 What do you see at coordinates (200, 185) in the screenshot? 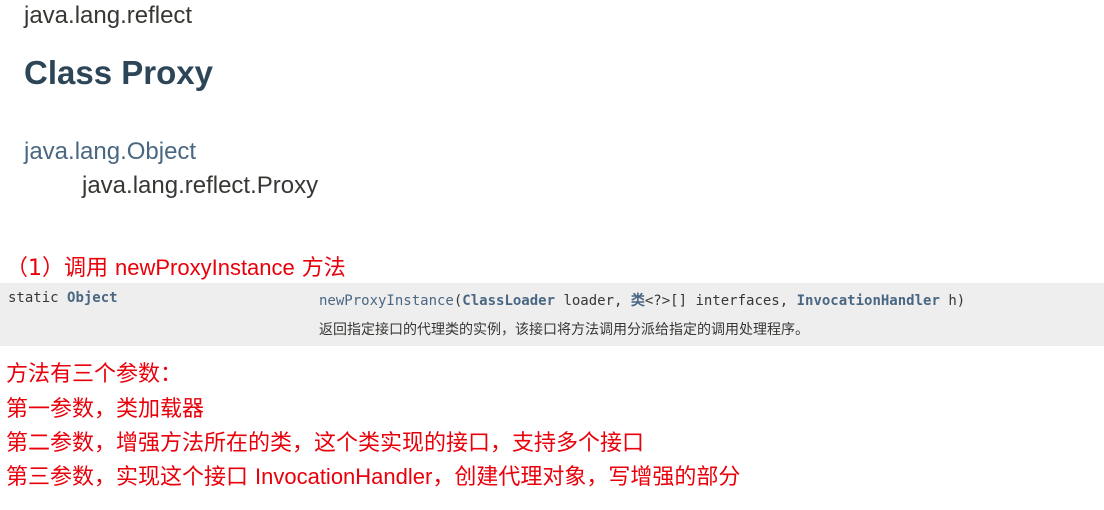
I see `inheritance-child: java.lang.reflect.Proxy` at bounding box center [200, 185].